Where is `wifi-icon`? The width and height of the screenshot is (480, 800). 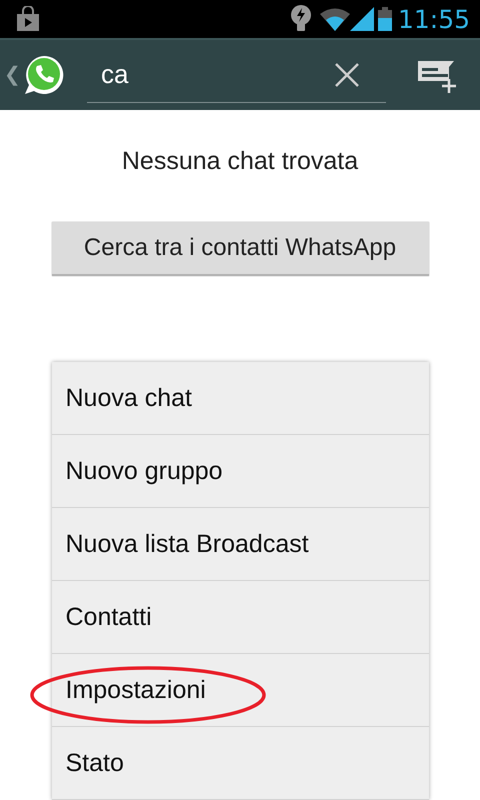 wifi-icon is located at coordinates (335, 19).